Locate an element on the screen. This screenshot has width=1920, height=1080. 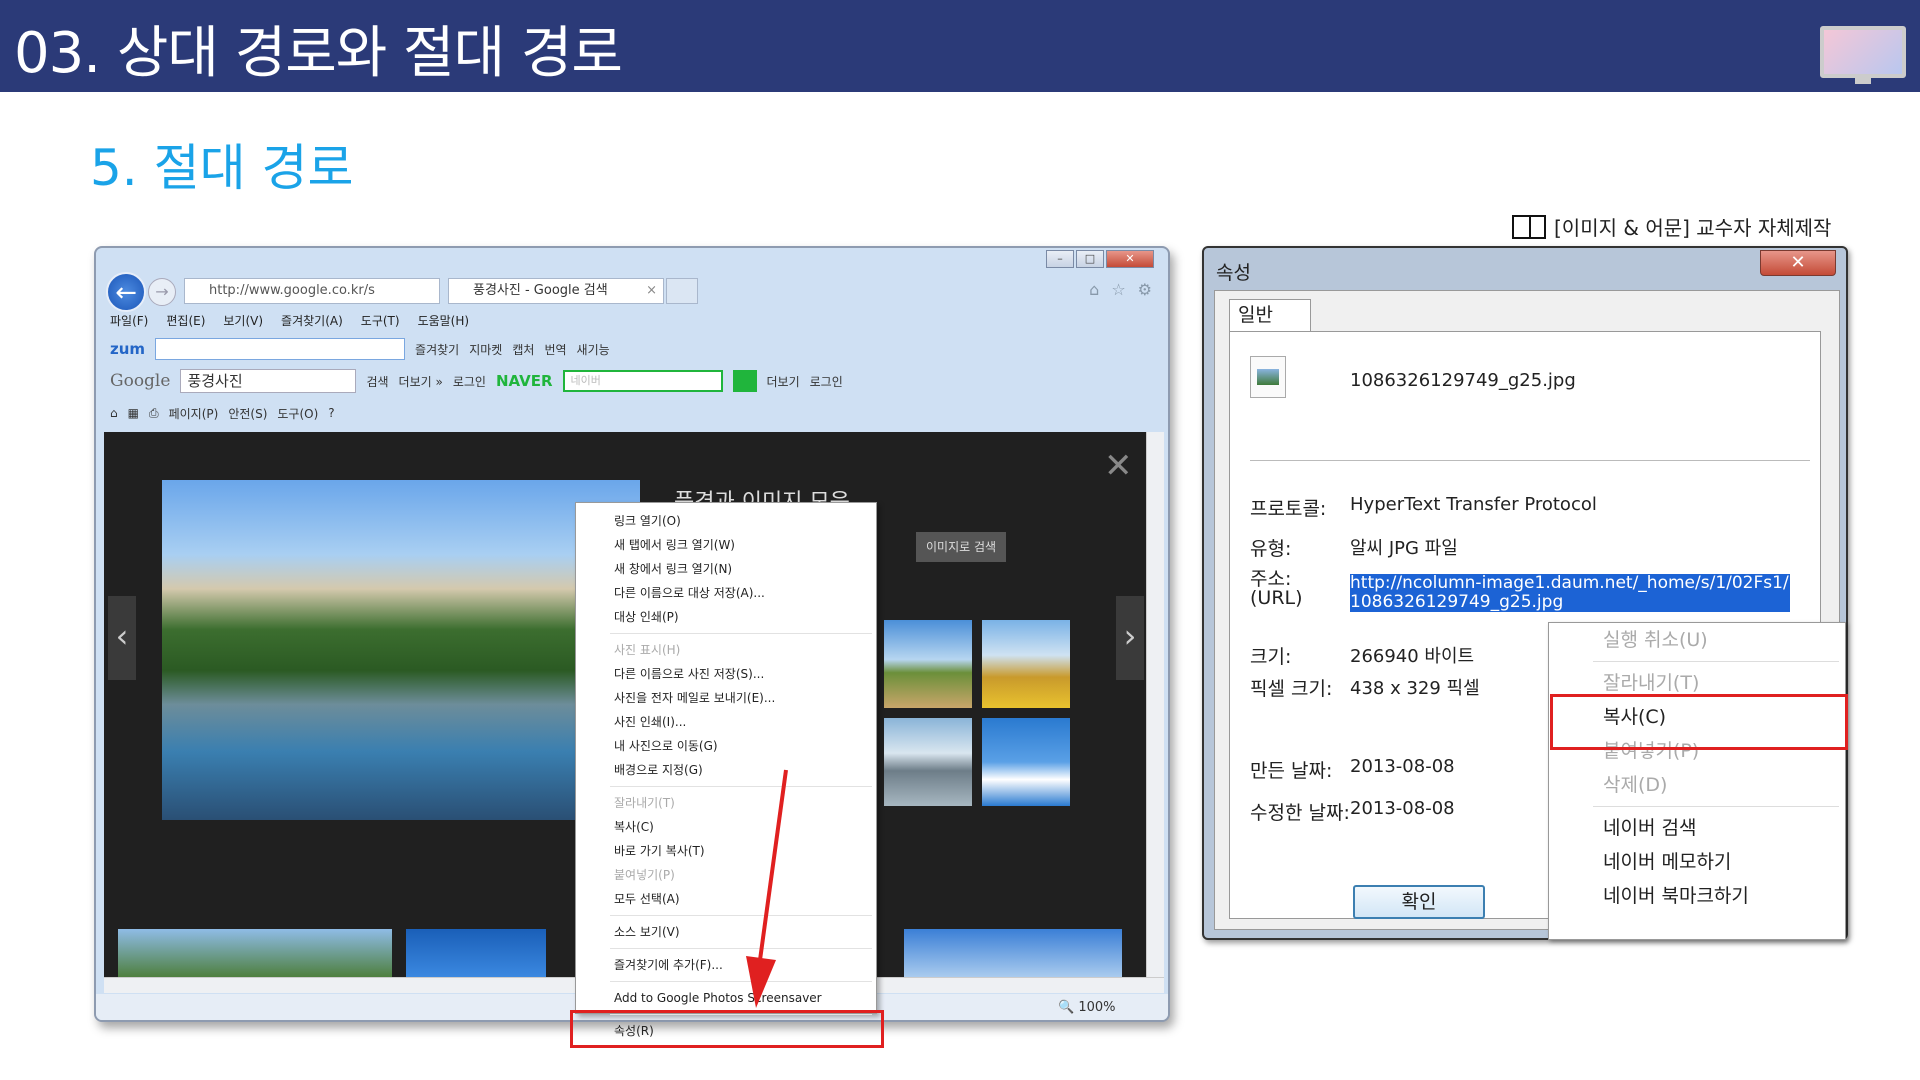
minimize-icon: – is located at coordinates (1060, 259).